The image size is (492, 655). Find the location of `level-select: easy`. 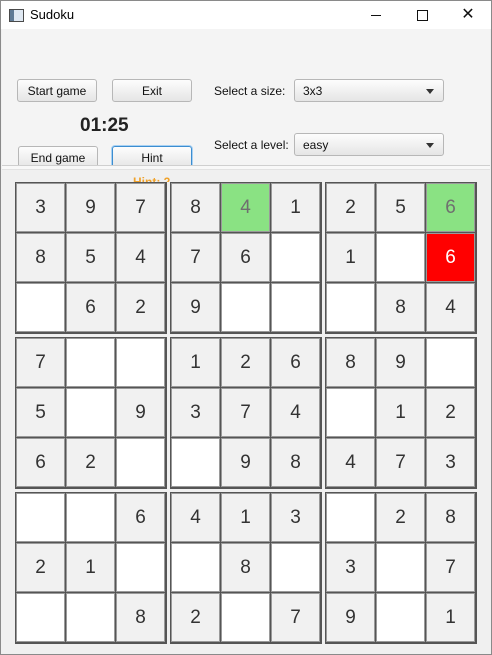

level-select: easy is located at coordinates (369, 144).